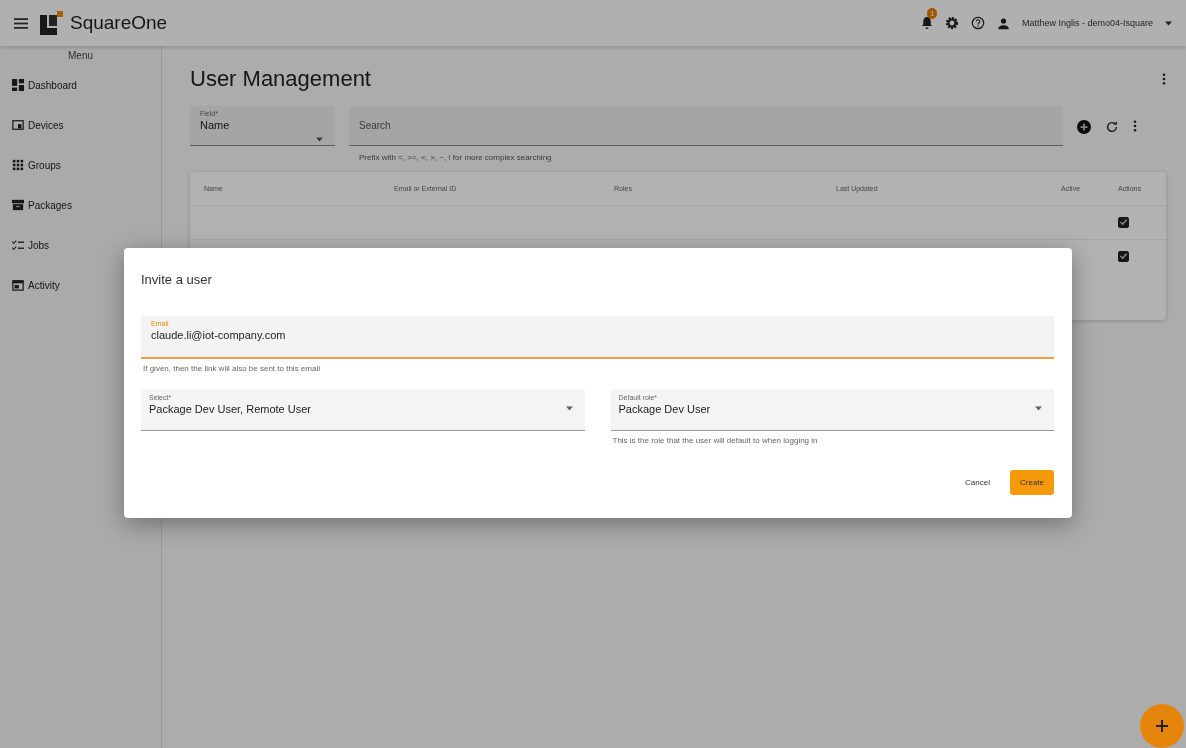 The image size is (1186, 748). Describe the element at coordinates (280, 79) in the screenshot. I see `page-title: User Management` at that location.